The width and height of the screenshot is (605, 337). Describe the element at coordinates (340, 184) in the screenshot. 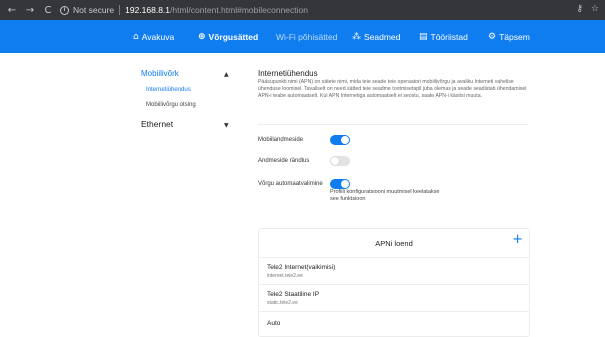

I see `auto-select-toggle` at that location.